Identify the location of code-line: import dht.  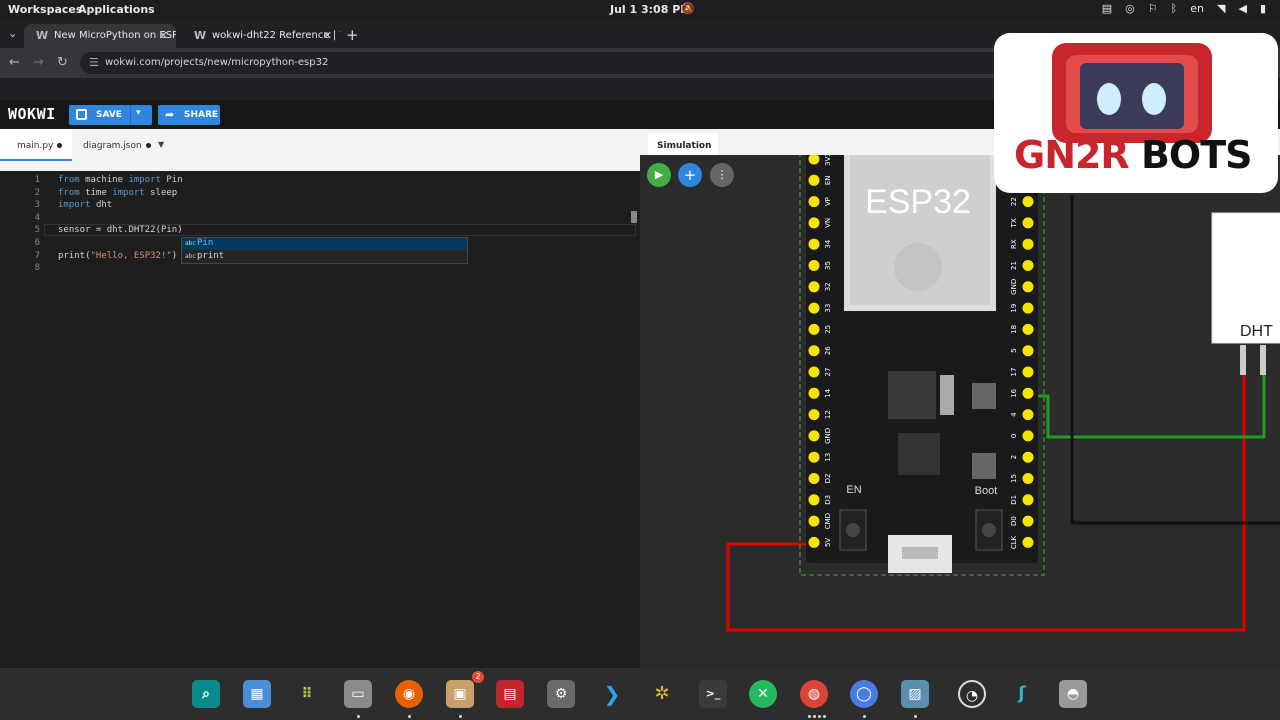
(85, 205).